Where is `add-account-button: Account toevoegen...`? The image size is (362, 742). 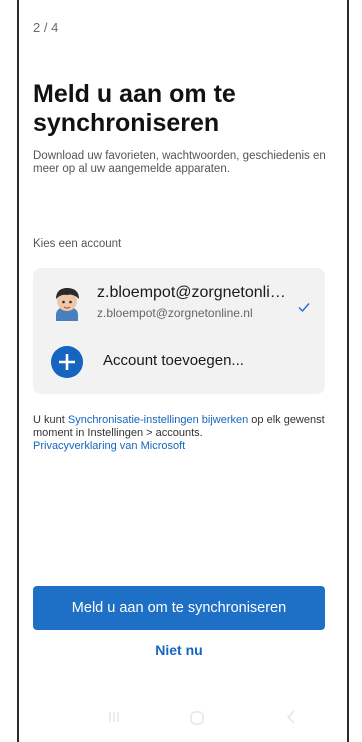
add-account-button: Account toevoegen... is located at coordinates (179, 363).